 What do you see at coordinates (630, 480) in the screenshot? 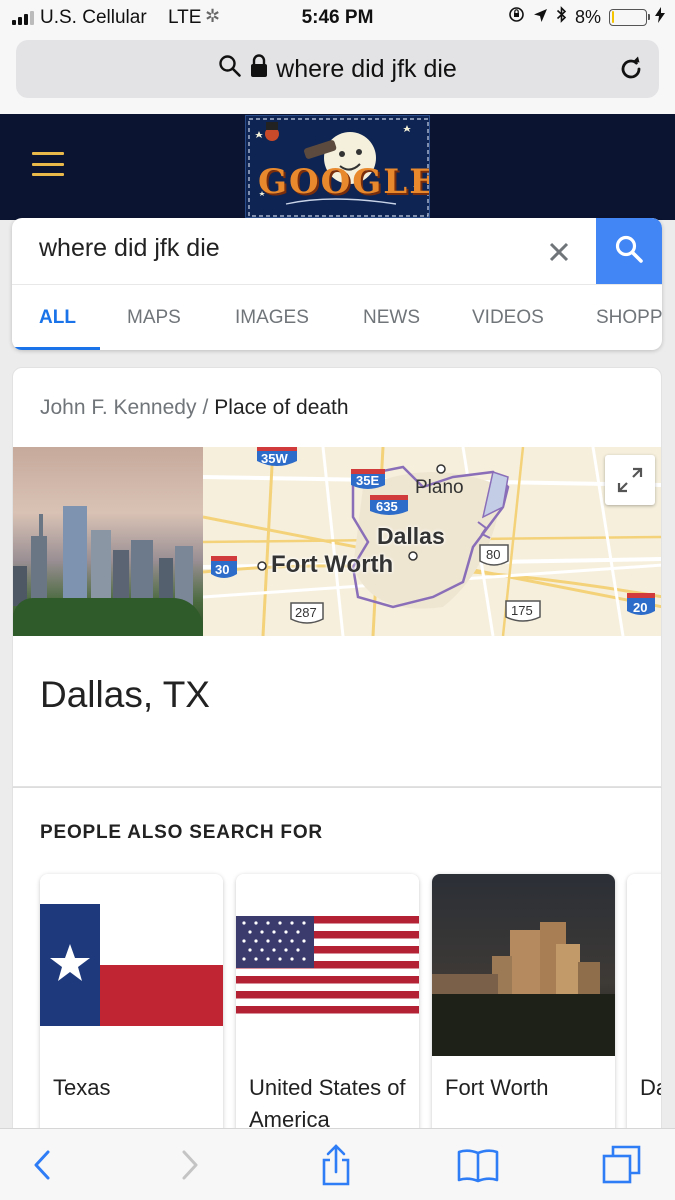
I see `expand-map-icon` at bounding box center [630, 480].